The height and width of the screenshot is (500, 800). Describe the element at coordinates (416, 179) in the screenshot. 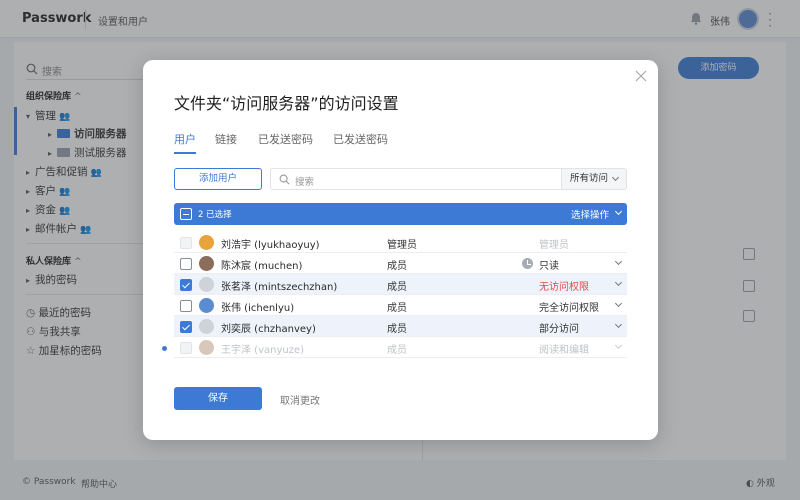

I see `user-search-input: 搜索` at that location.